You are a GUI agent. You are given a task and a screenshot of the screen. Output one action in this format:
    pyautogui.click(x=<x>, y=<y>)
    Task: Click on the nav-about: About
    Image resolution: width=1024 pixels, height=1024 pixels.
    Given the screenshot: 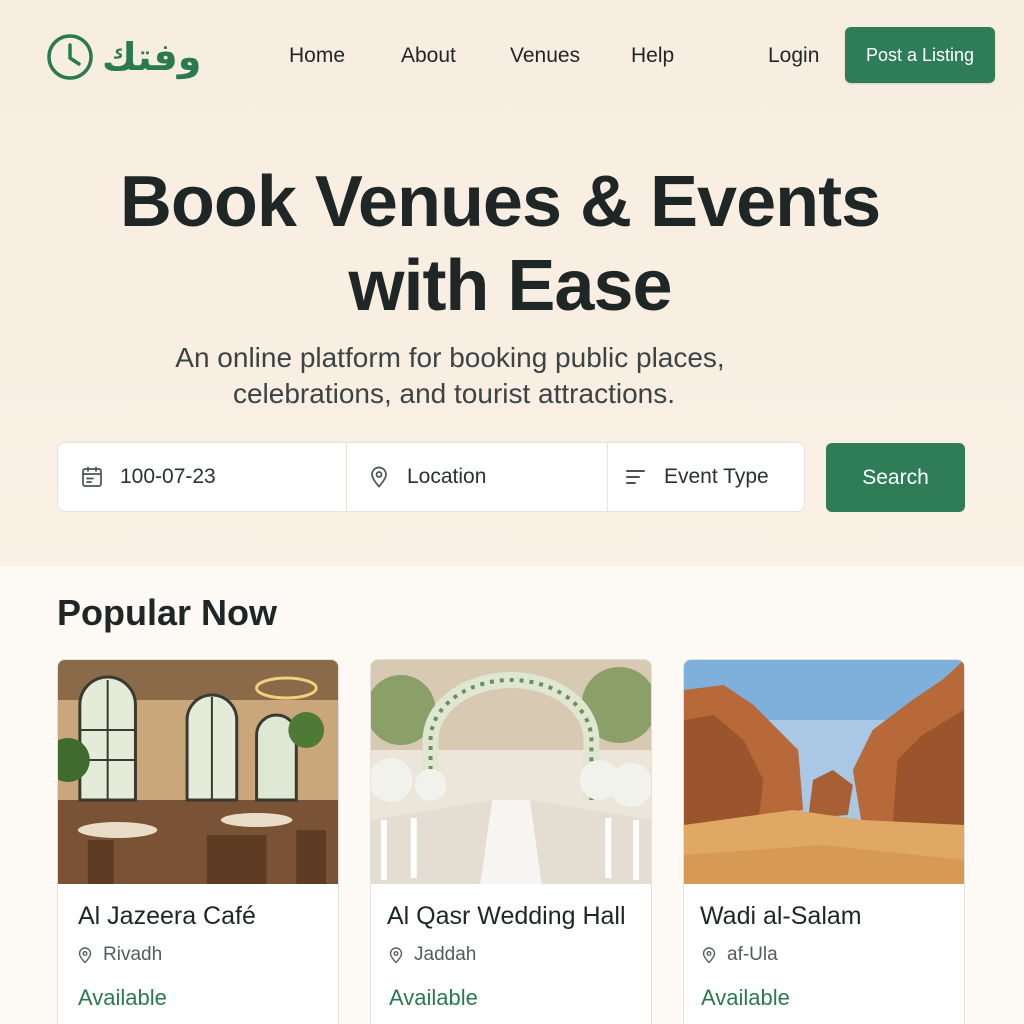 What is the action you would take?
    pyautogui.click(x=428, y=56)
    